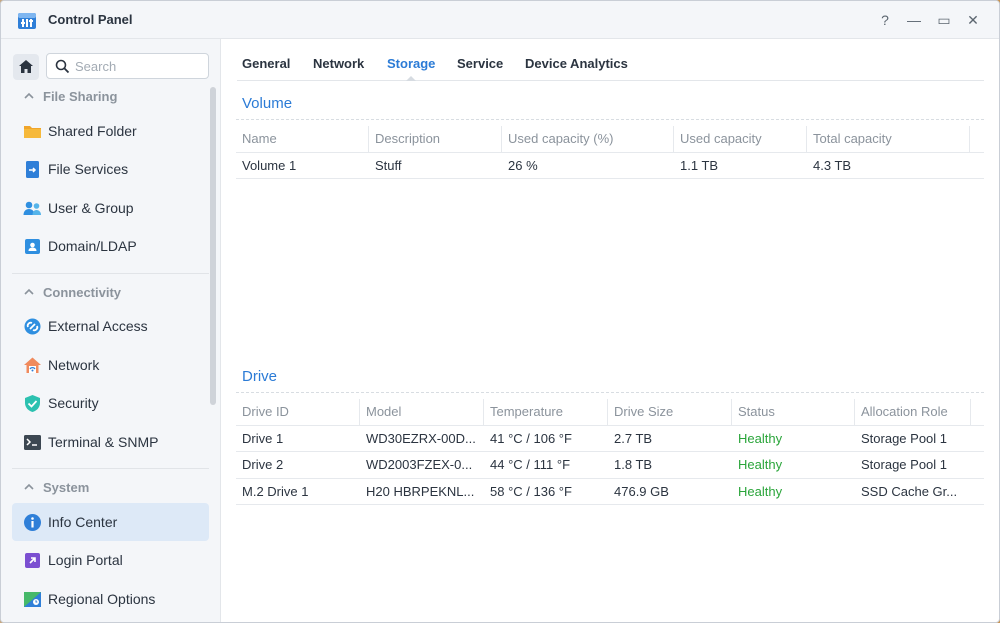  What do you see at coordinates (576, 63) in the screenshot?
I see `tab-device-analytics: Device Analytics` at bounding box center [576, 63].